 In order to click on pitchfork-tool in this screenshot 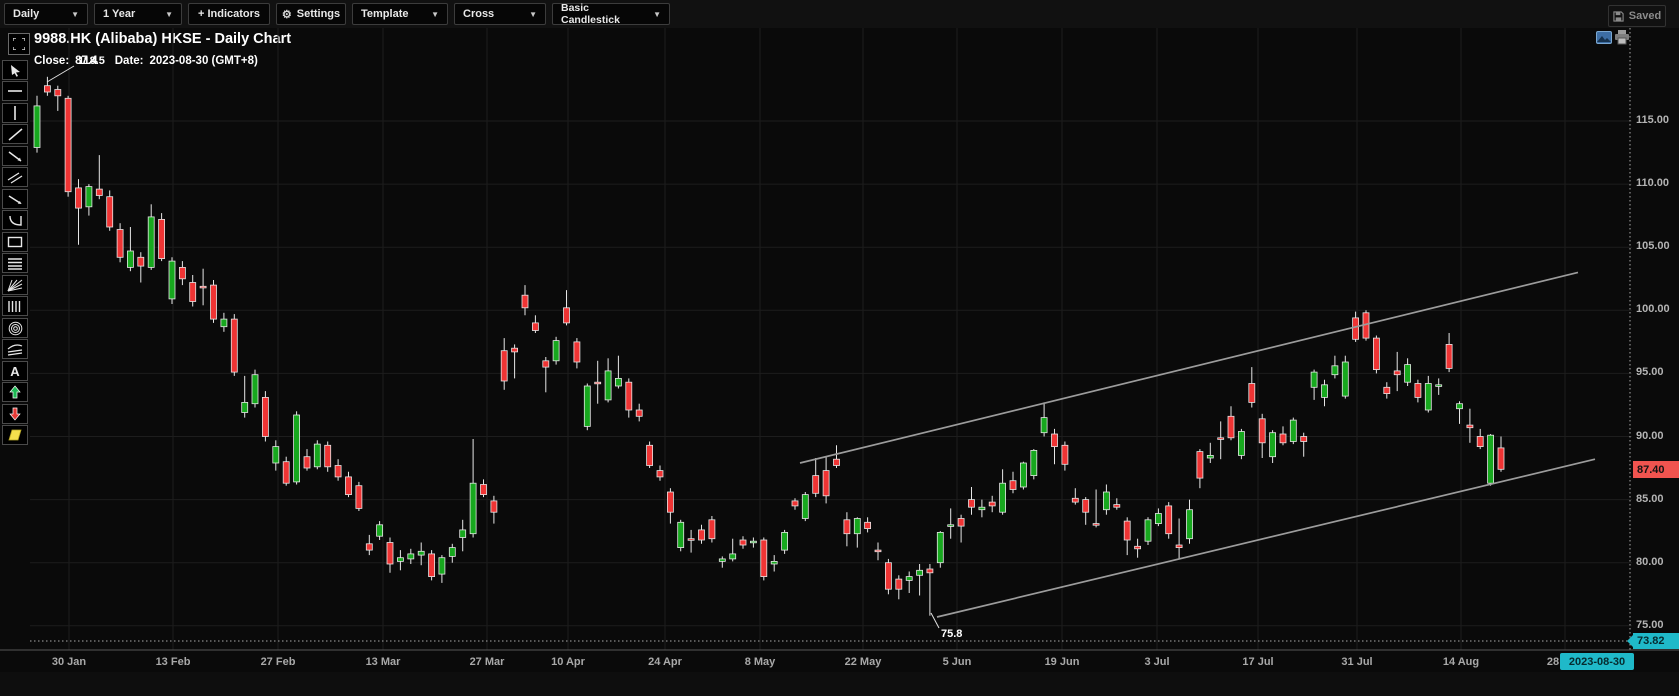, I will do `click(15, 349)`.